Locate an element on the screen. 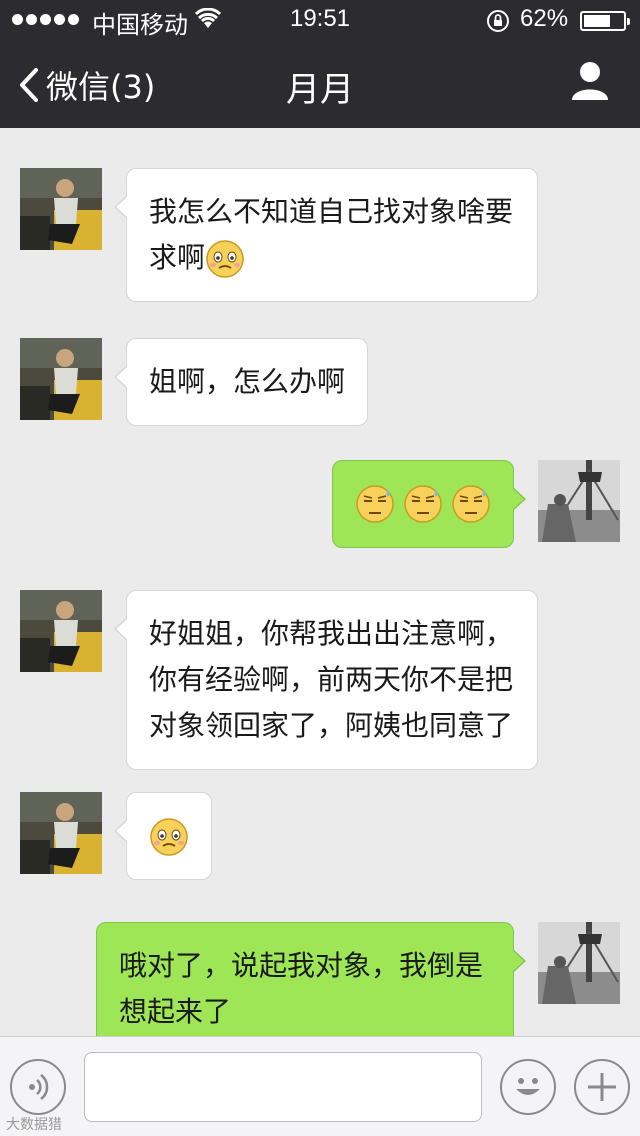 The image size is (640, 1136). message-text: 我怎么不知道自己找对象啥要求啊 is located at coordinates (331, 234).